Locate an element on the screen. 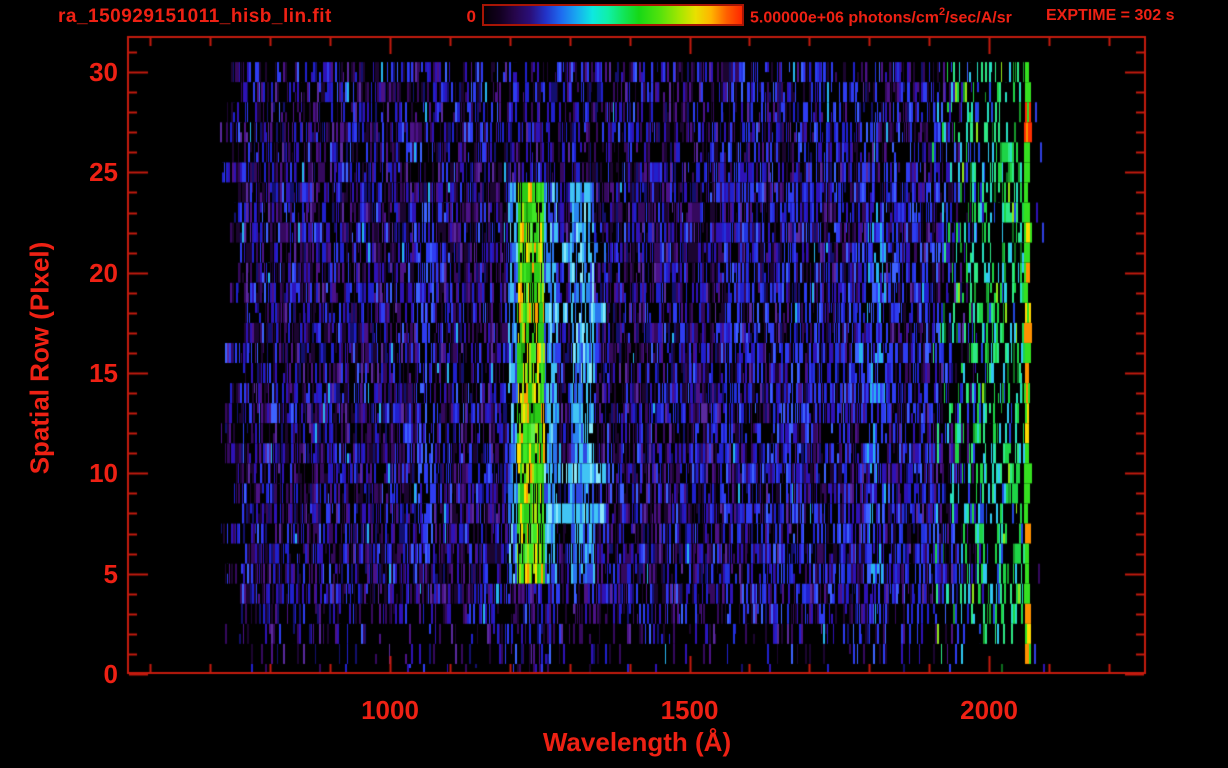  x-tick-label: 1500 is located at coordinates (689, 710).